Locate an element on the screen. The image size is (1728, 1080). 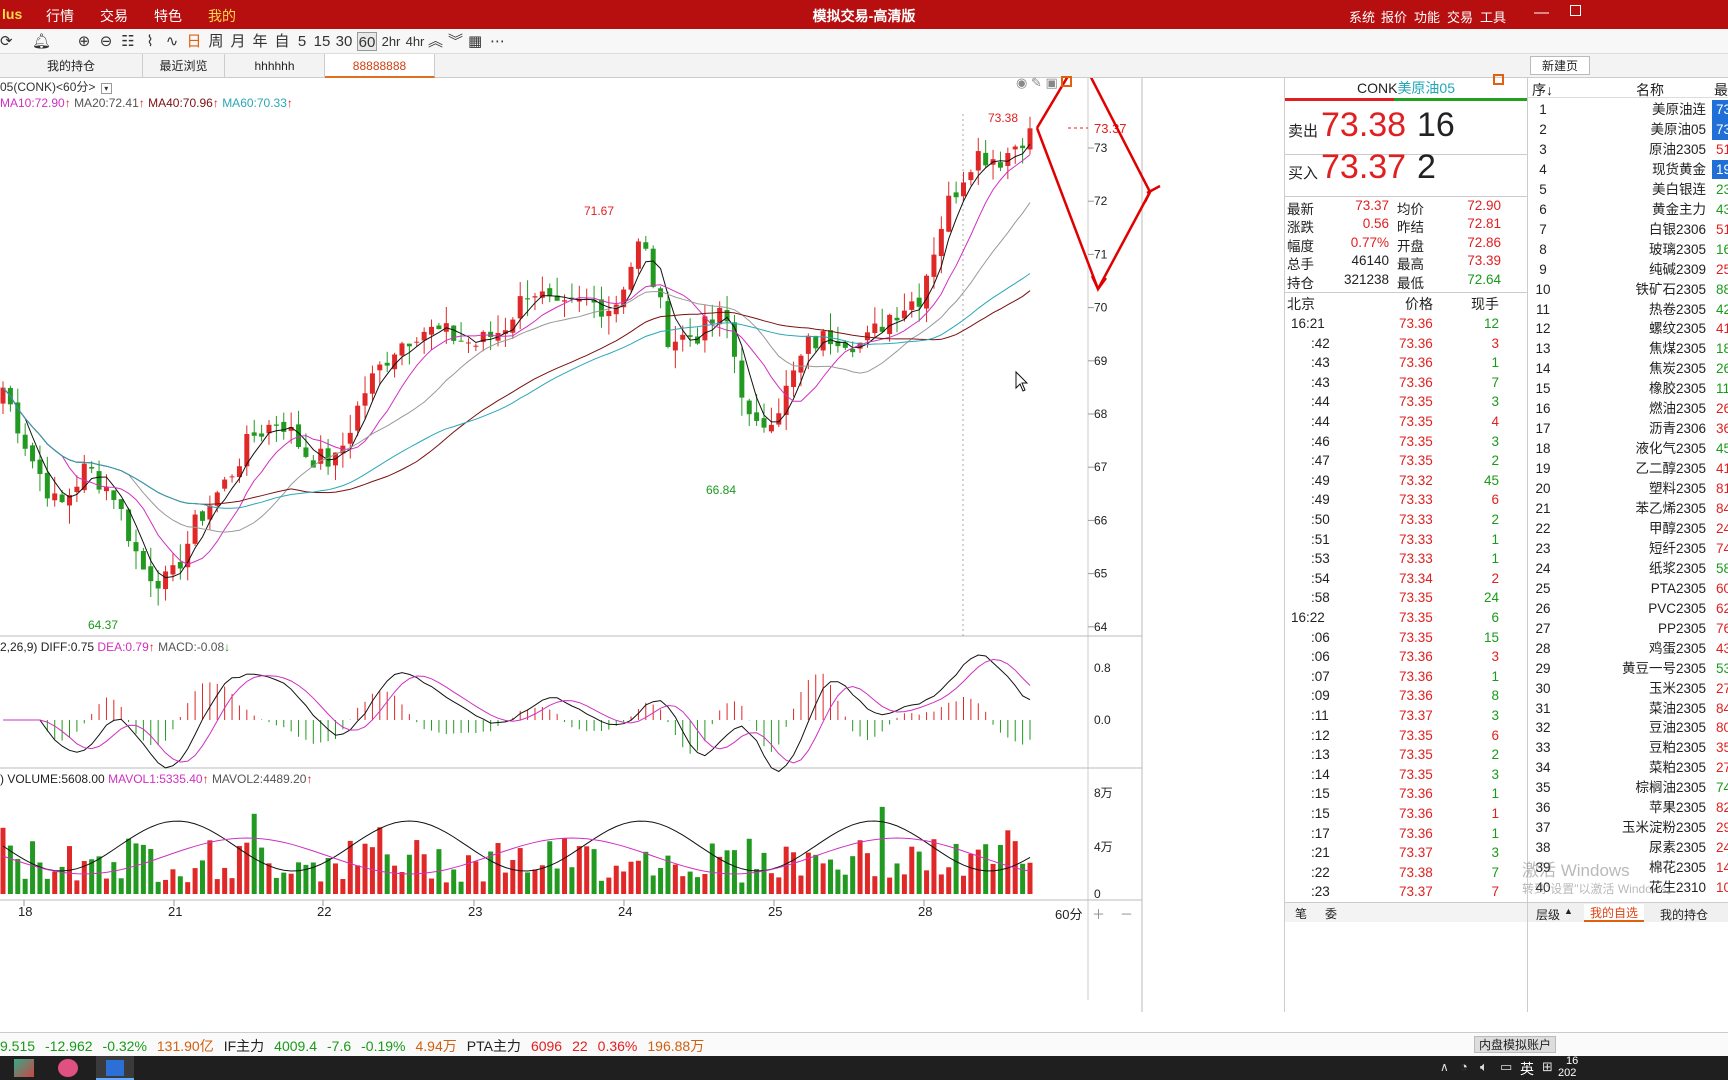
menu-trade-right: 交易 is located at coordinates (1460, 16).